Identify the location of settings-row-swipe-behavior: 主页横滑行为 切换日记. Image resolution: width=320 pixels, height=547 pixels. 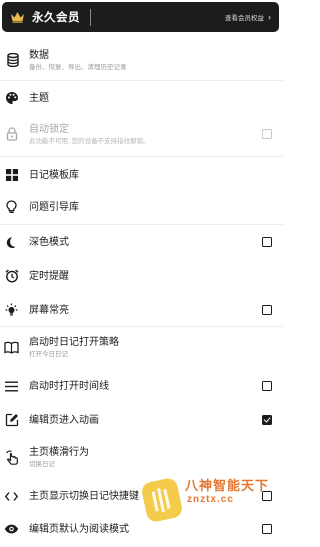
(141, 457).